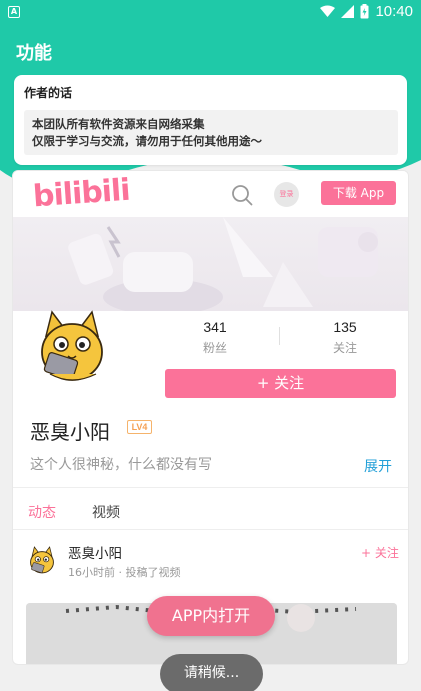 The height and width of the screenshot is (691, 421). I want to click on author-note-line-1: 本团队所有软件资源来自网络采集, so click(118, 124).